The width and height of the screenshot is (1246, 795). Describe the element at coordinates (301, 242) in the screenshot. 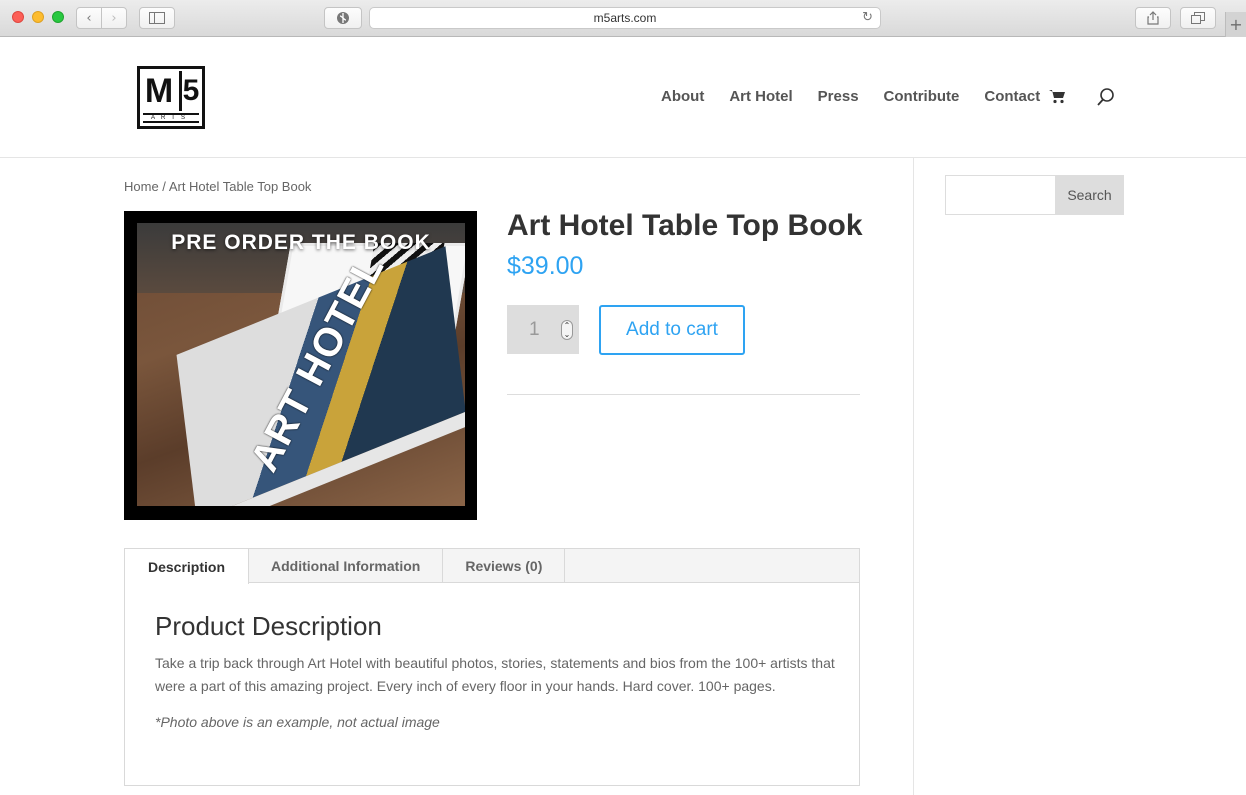

I see `image-headline: PRE ORDER THE BOOK` at that location.